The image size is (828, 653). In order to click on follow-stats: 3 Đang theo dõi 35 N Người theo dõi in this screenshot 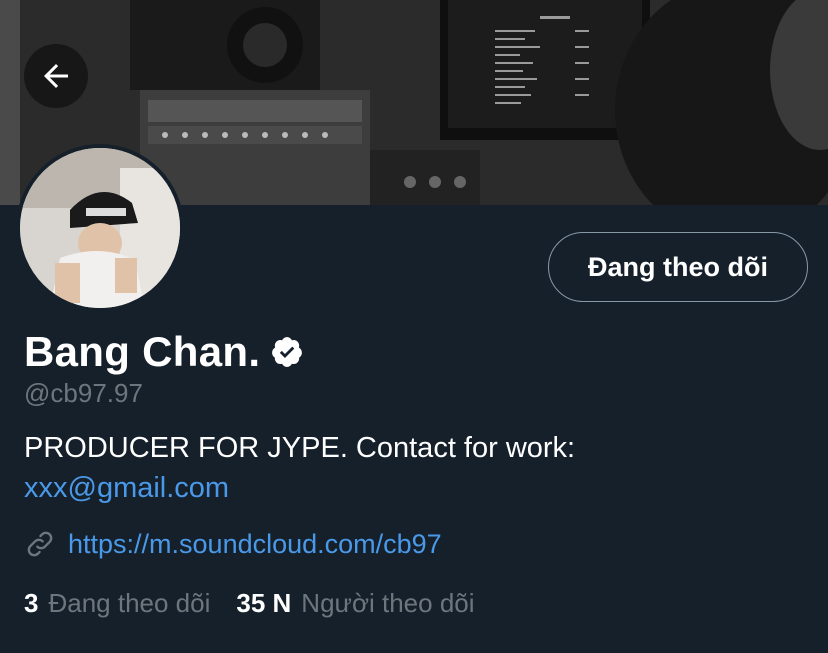, I will do `click(249, 603)`.